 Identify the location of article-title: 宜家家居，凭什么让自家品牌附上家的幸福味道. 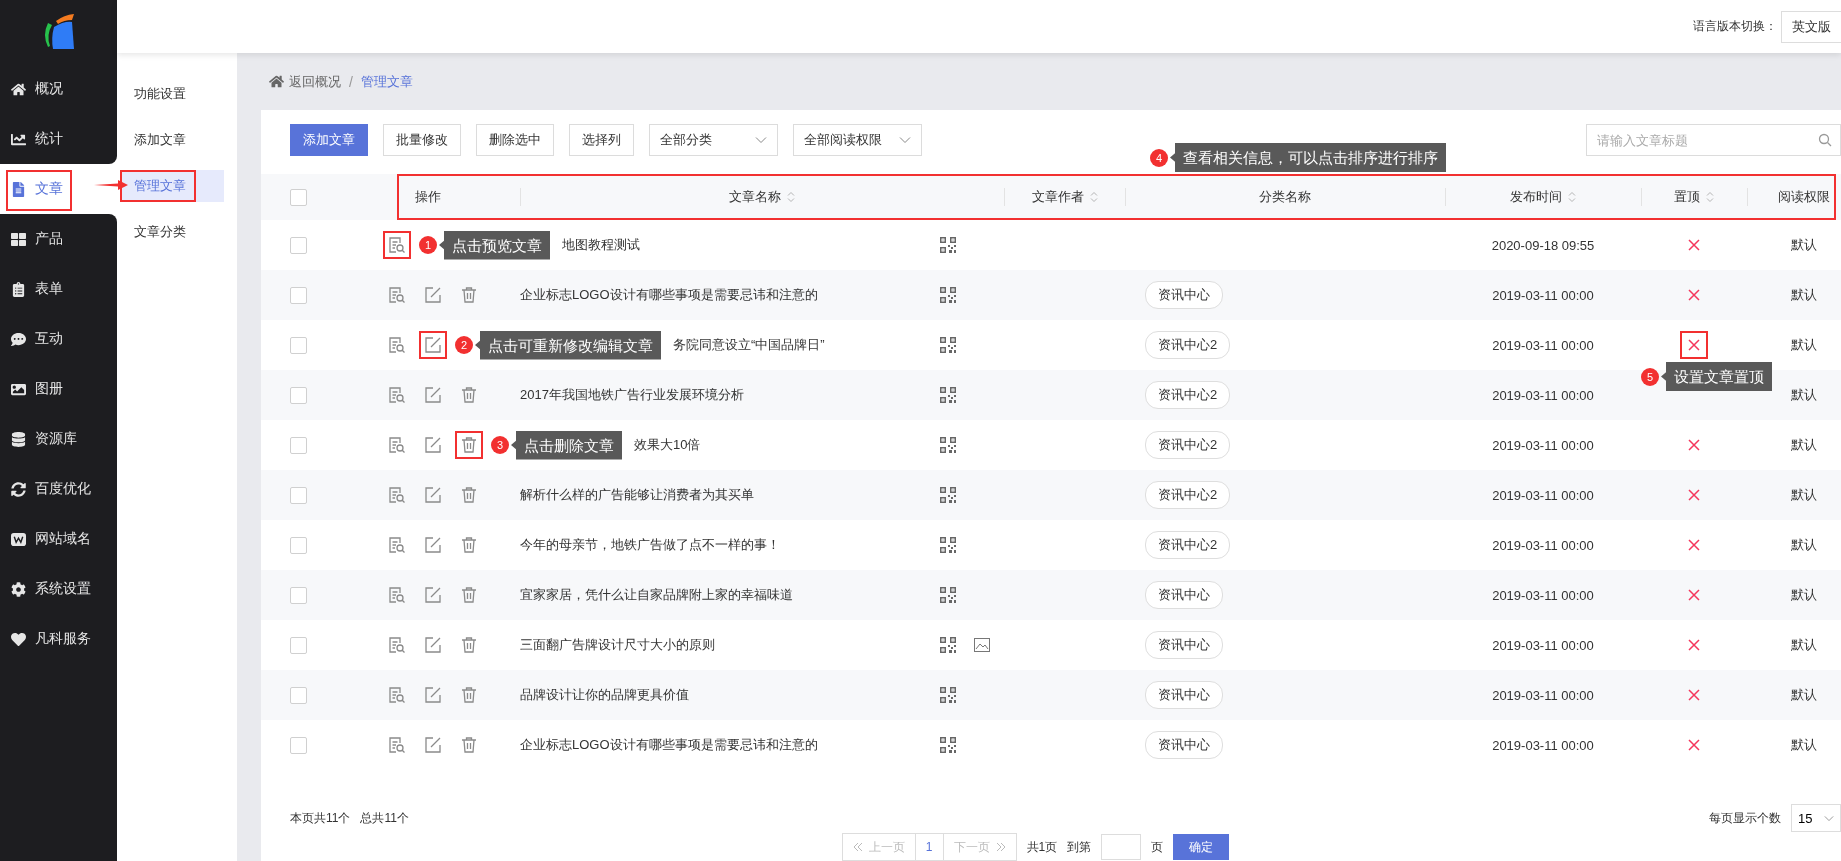
(656, 595).